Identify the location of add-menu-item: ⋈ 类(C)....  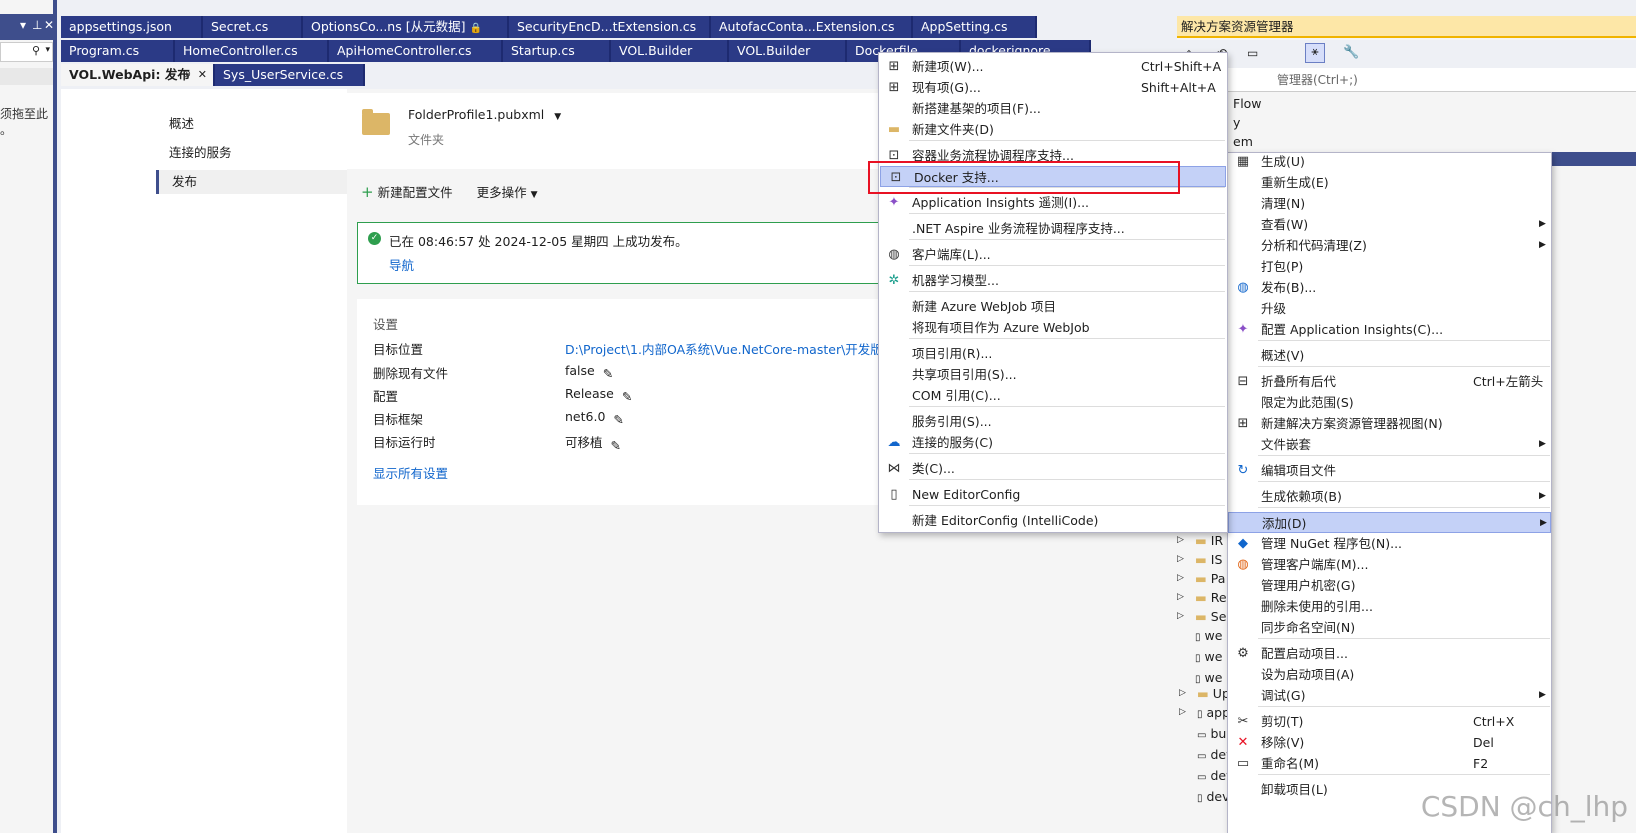
(1053, 468).